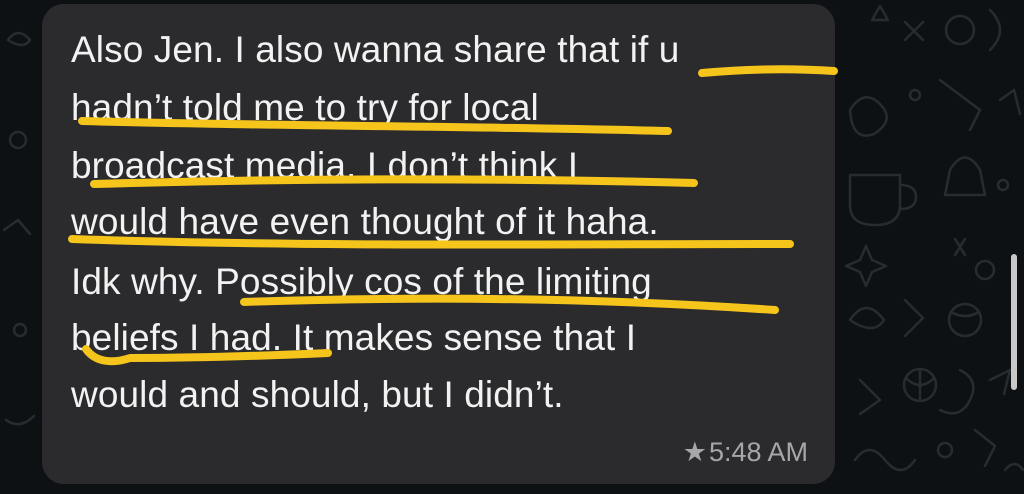  What do you see at coordinates (365, 221) in the screenshot?
I see `message-line-4: would have even thought of it haha.` at bounding box center [365, 221].